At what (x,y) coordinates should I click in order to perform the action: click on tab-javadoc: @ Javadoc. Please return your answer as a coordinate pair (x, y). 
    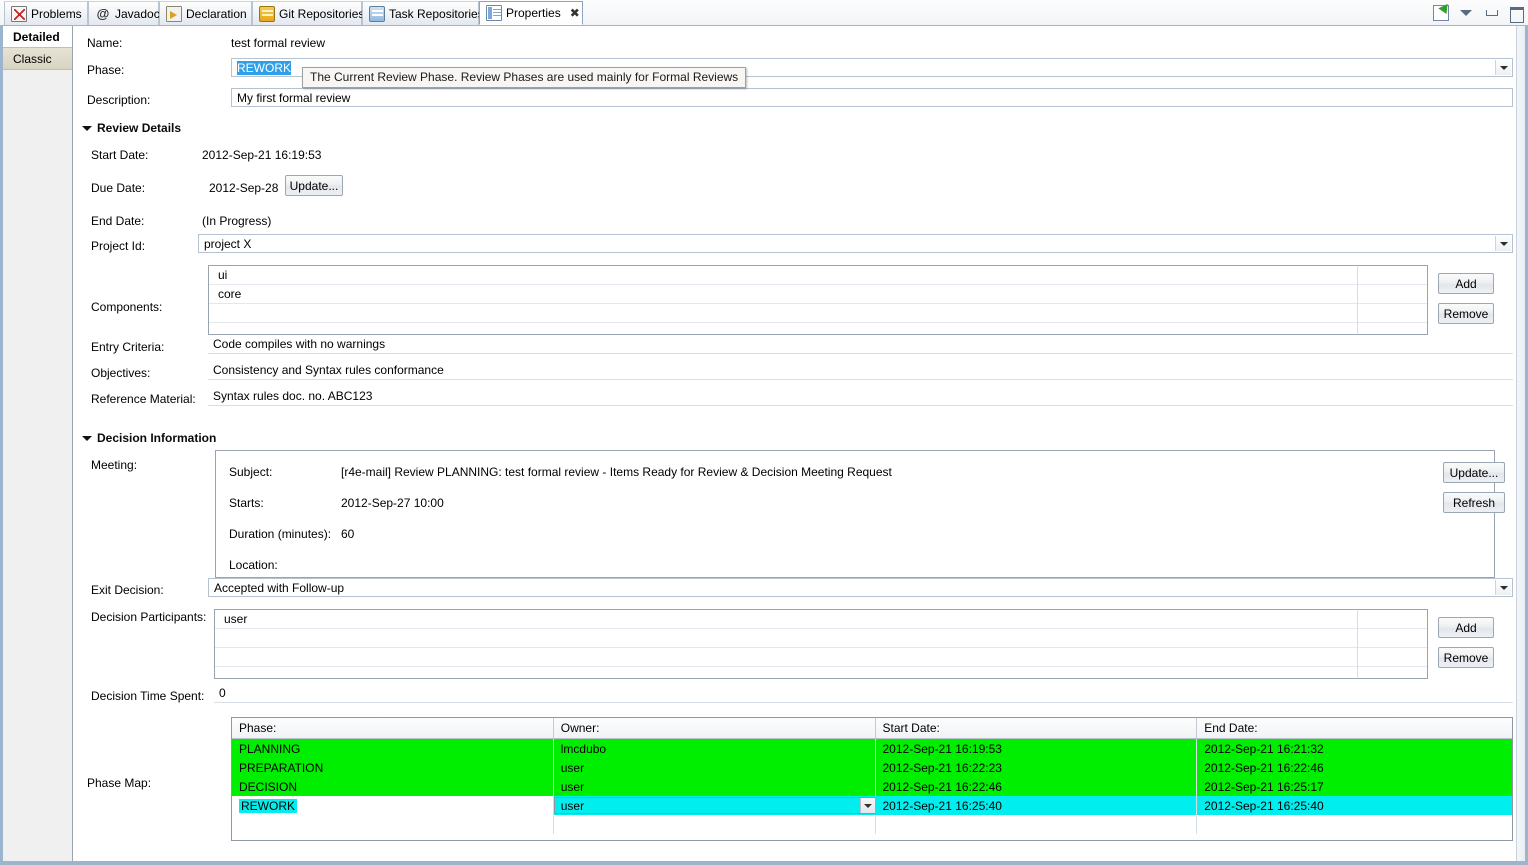
    Looking at the image, I should click on (124, 13).